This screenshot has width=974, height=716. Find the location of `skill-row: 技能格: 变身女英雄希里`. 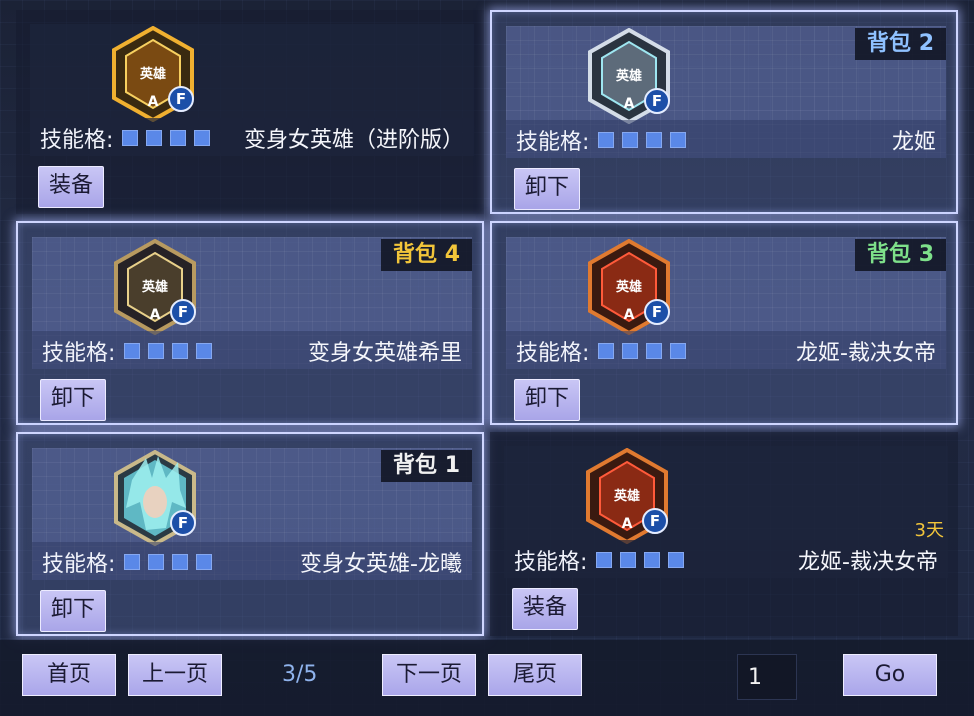

skill-row: 技能格: 变身女英雄希里 is located at coordinates (252, 350).